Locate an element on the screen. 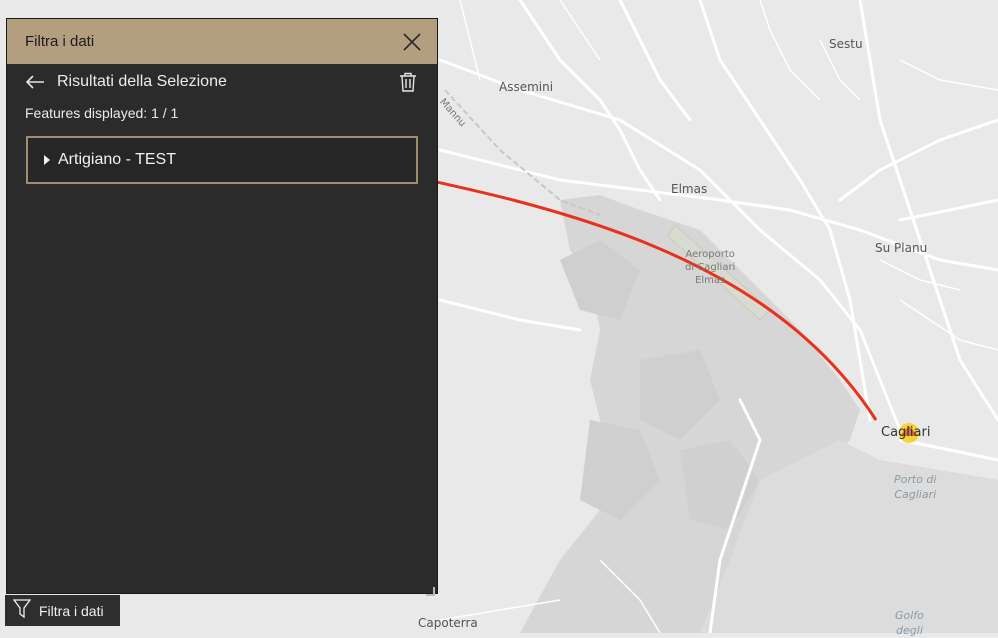  filter-data-label: Filtra i dati is located at coordinates (71, 610).